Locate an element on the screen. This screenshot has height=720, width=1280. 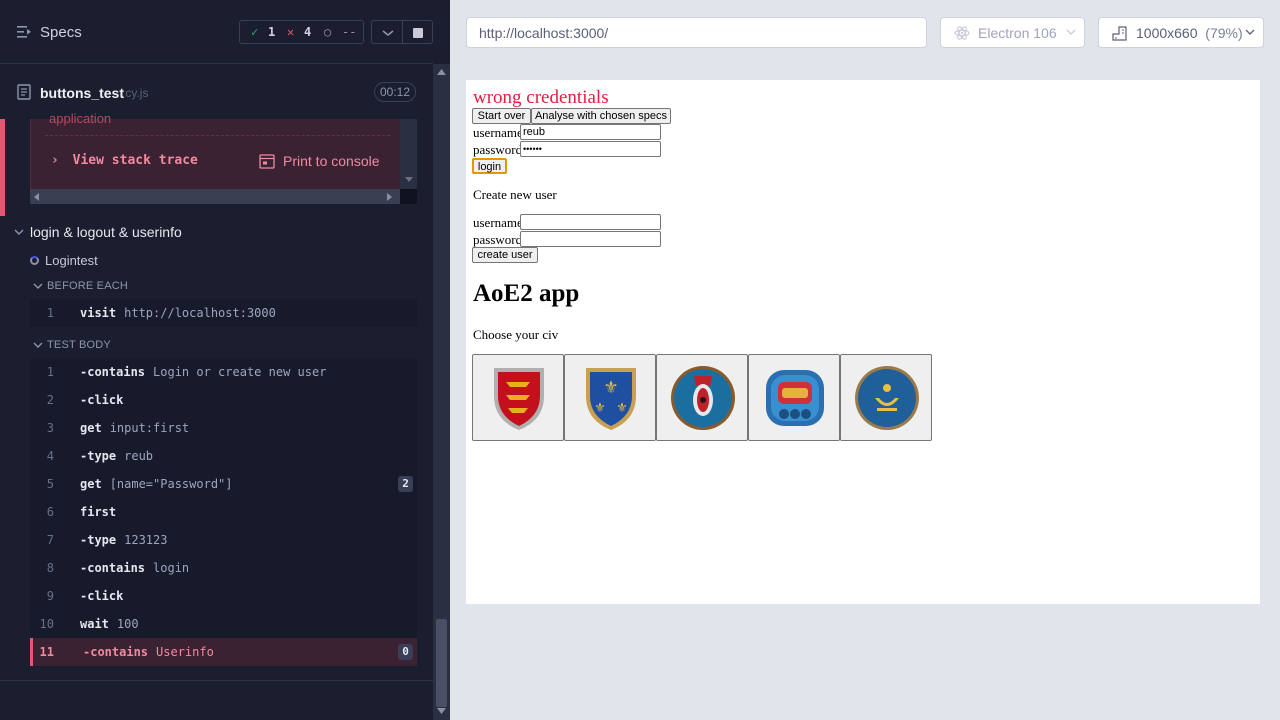
command-row: 10 wait 100 is located at coordinates (223, 624).